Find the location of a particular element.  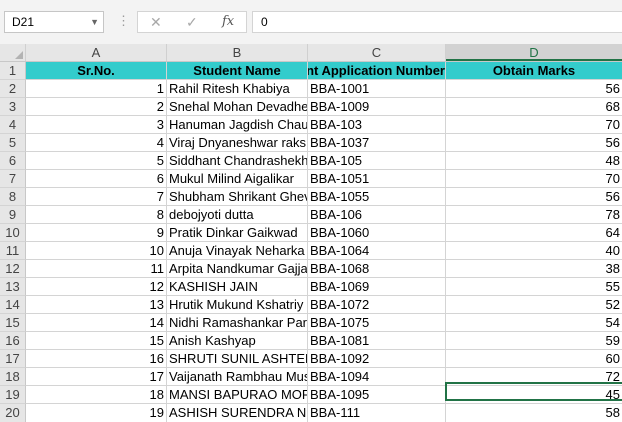

row-header: 15 is located at coordinates (13, 323).